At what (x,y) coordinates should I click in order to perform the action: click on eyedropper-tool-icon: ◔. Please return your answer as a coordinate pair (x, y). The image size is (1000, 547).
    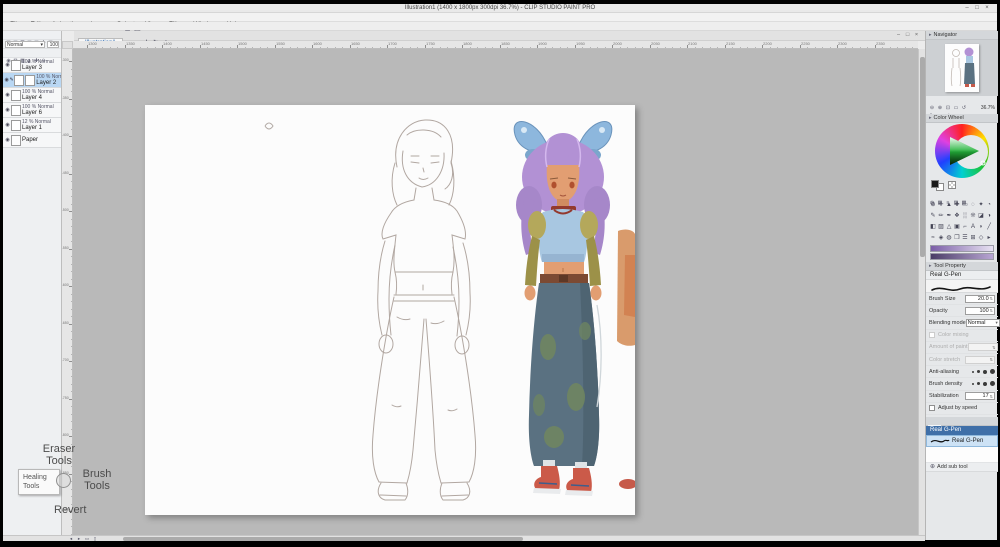
    Looking at the image, I should click on (989, 205).